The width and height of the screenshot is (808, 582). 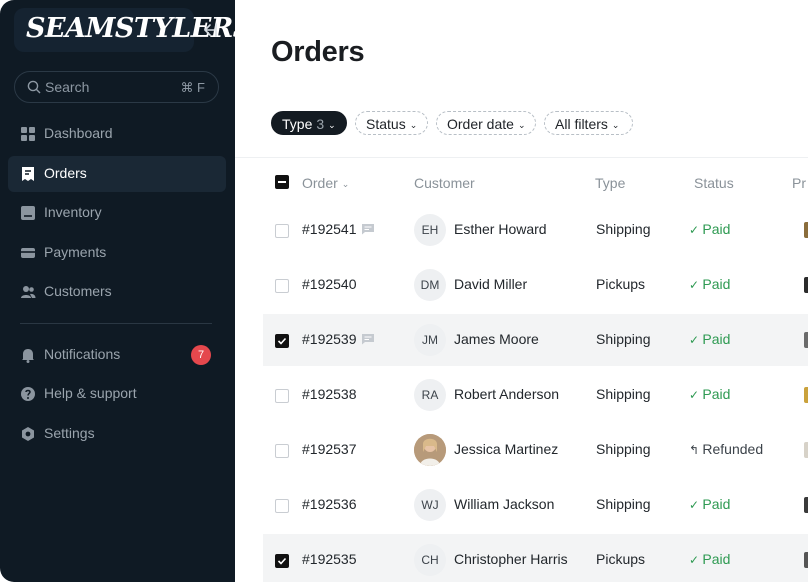 What do you see at coordinates (621, 284) in the screenshot?
I see `order-type: Pickups` at bounding box center [621, 284].